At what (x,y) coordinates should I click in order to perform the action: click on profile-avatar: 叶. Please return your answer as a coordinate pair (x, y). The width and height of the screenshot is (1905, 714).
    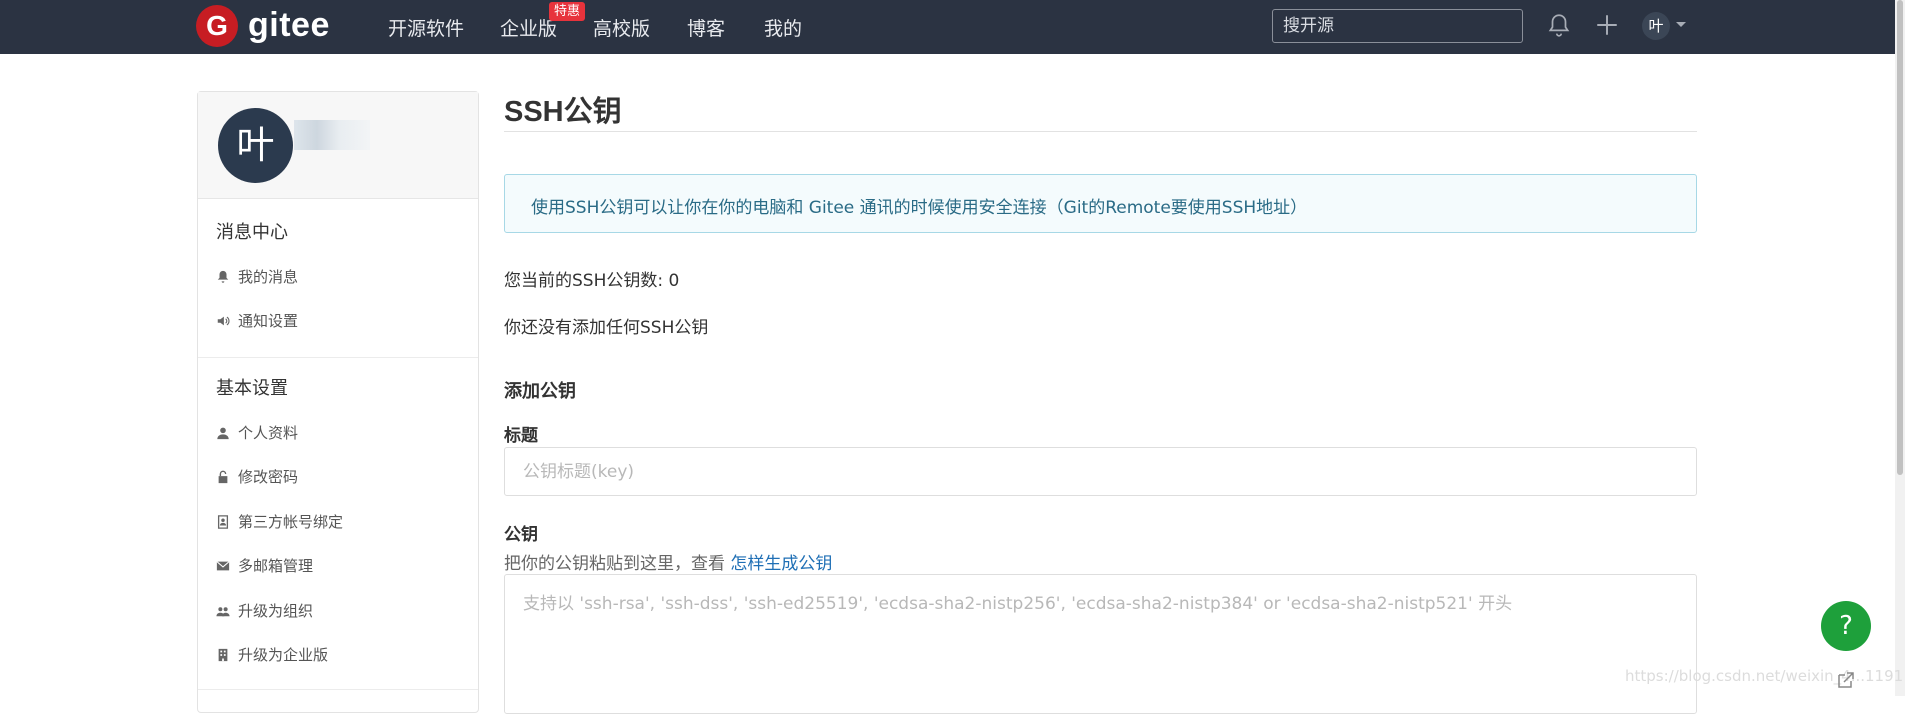
    Looking at the image, I should click on (255, 145).